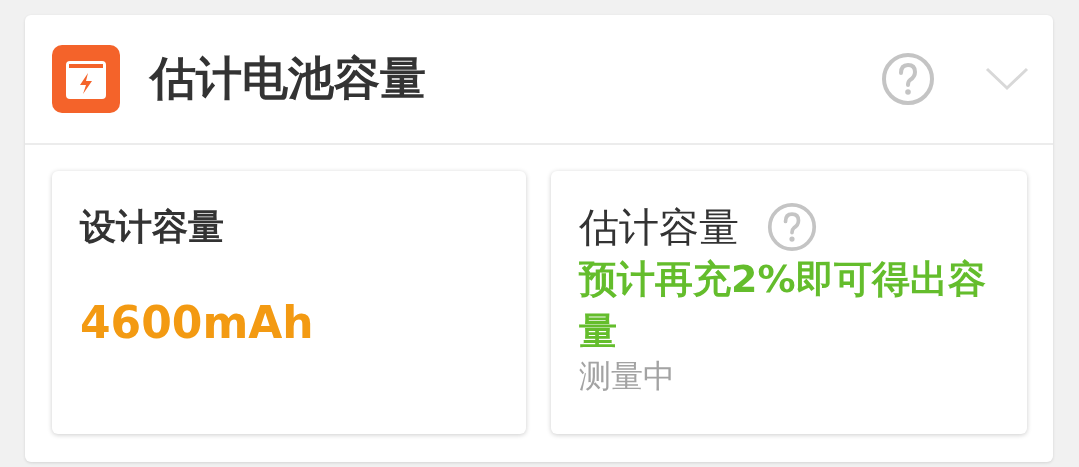  Describe the element at coordinates (627, 376) in the screenshot. I see `status-text: 测量中` at that location.